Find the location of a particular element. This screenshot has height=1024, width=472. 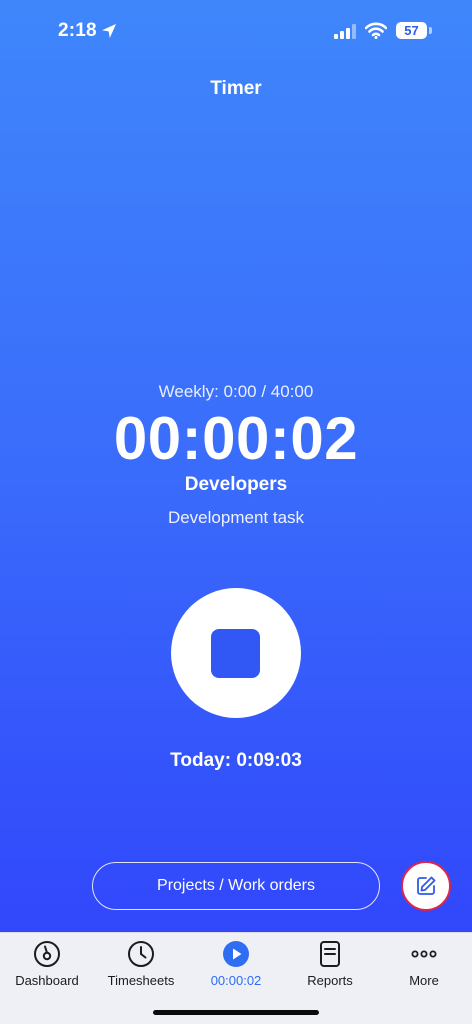

stop-icon is located at coordinates (235, 653).